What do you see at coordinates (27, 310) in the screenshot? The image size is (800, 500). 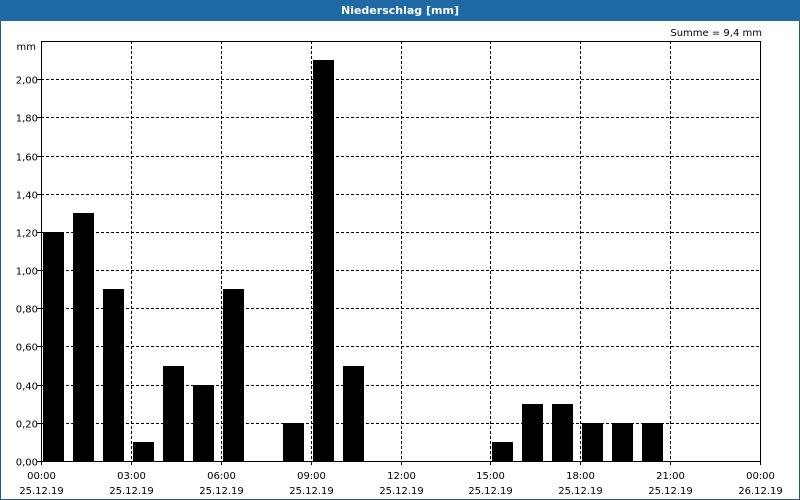 I see `y-tick-label: 0,80` at bounding box center [27, 310].